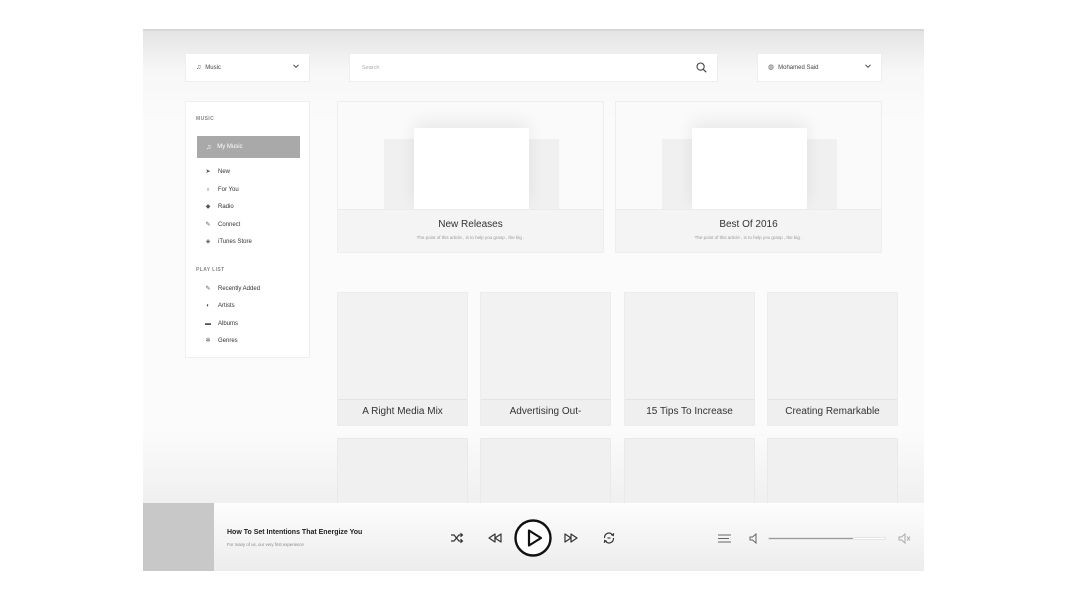  What do you see at coordinates (210, 270) in the screenshot?
I see `section-title-playlist: PLAY LIST` at bounding box center [210, 270].